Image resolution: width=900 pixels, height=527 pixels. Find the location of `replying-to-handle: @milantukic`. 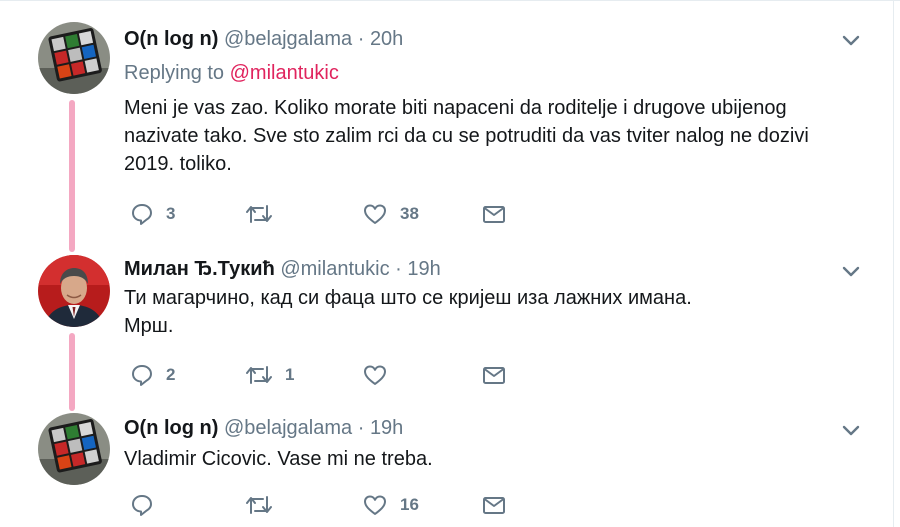

replying-to-handle: @milantukic is located at coordinates (284, 73).